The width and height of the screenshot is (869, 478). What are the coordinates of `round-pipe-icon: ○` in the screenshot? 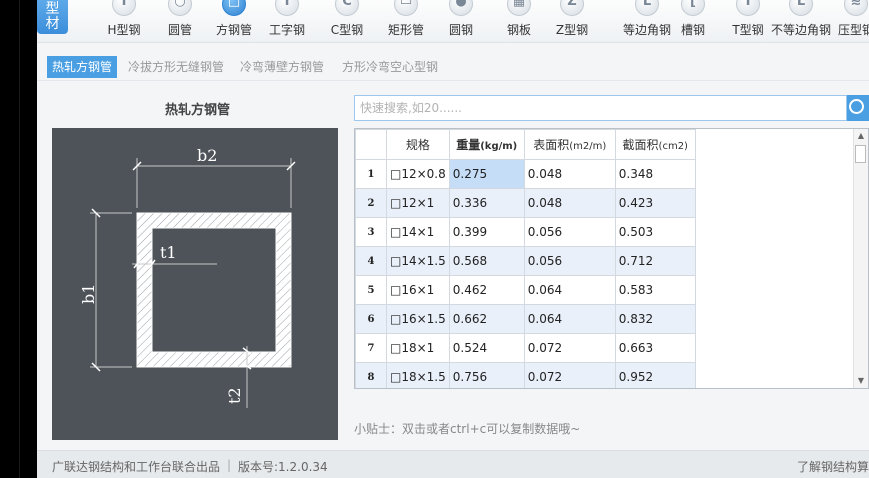 It's located at (180, 9).